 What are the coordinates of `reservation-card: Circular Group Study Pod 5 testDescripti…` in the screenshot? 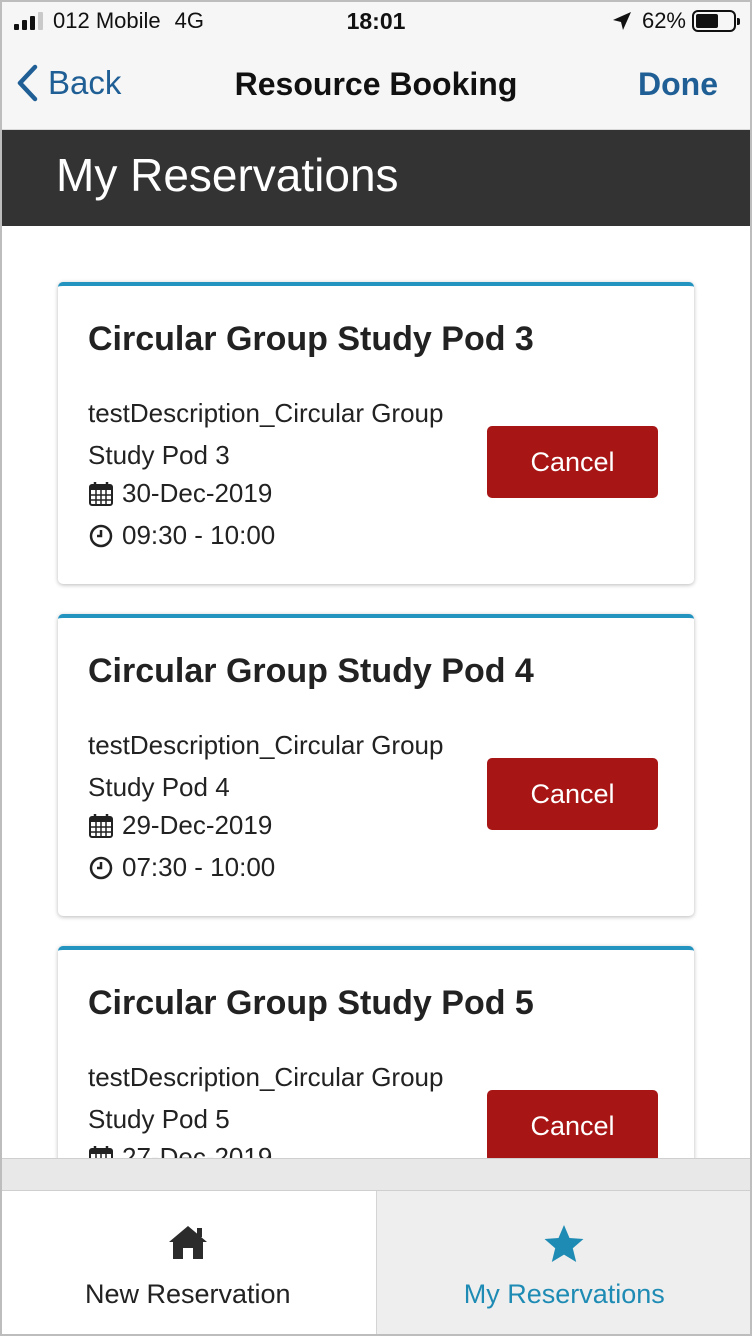 It's located at (376, 1052).